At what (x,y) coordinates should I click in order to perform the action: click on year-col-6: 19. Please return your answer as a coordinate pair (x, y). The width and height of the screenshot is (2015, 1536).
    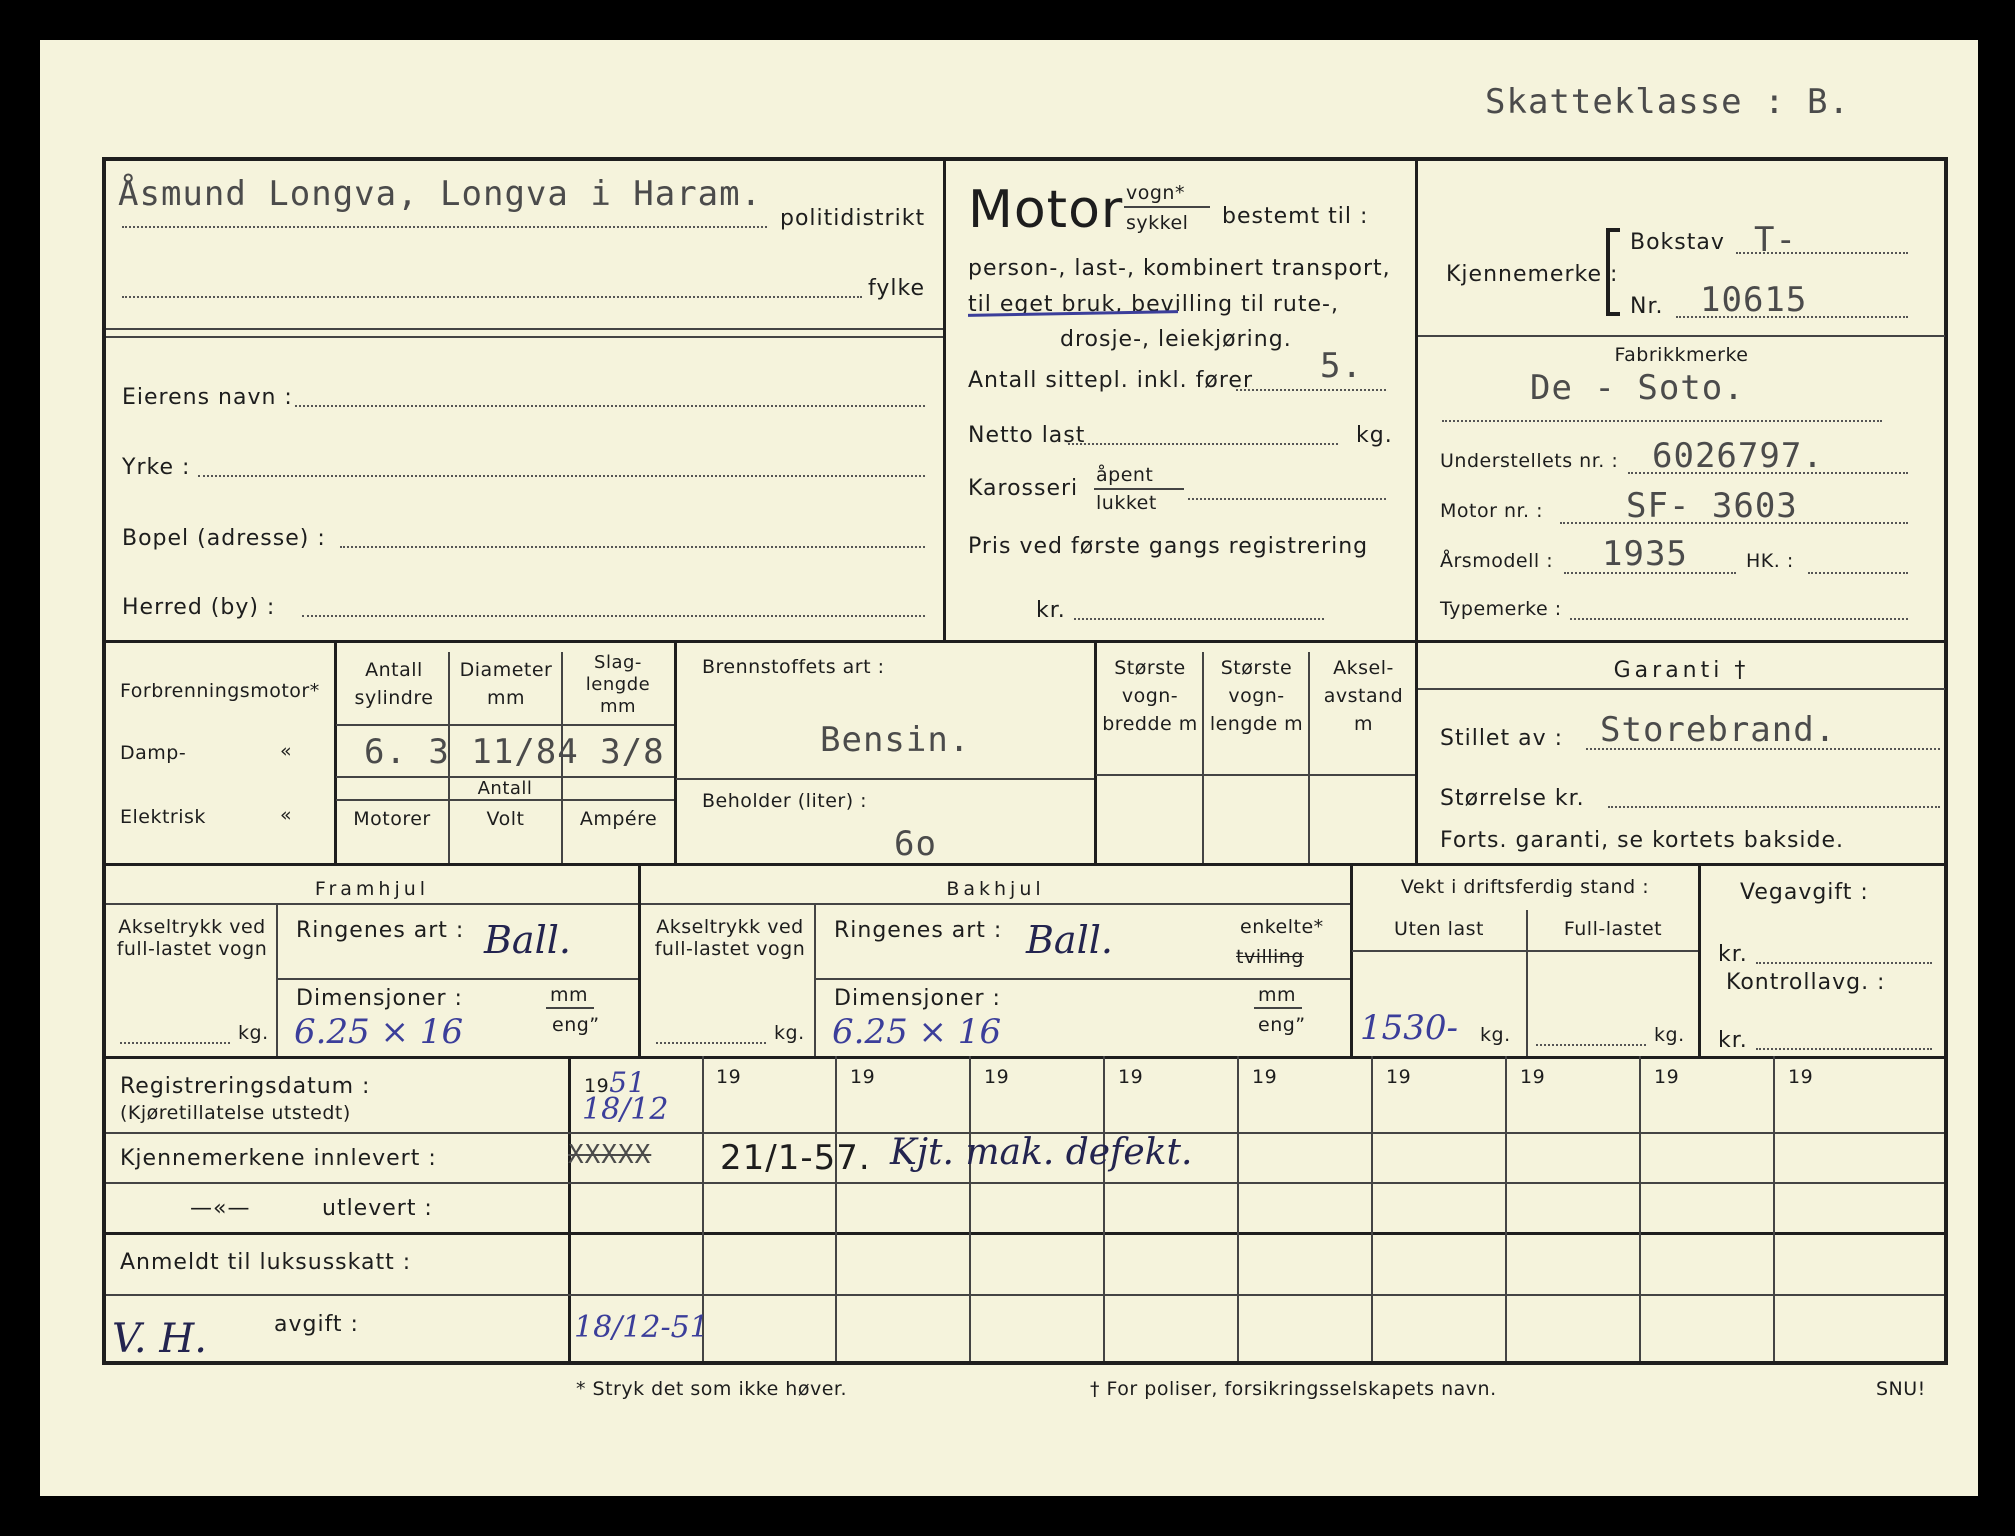
    Looking at the image, I should click on (1265, 1077).